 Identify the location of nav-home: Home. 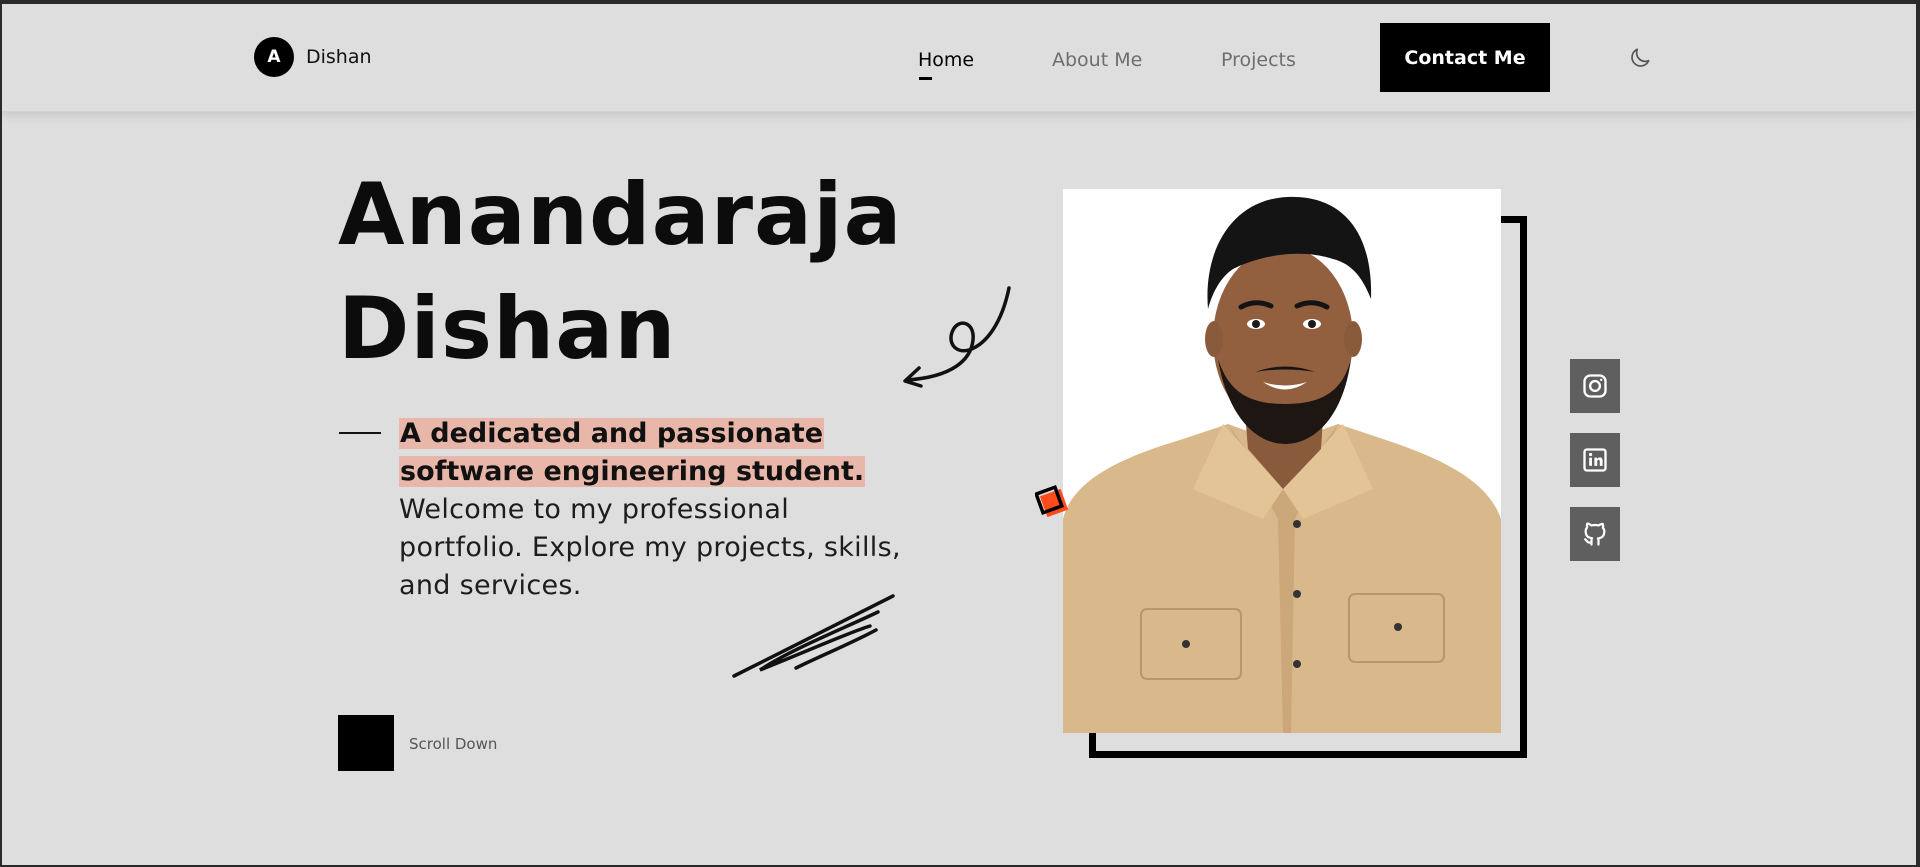
(946, 60).